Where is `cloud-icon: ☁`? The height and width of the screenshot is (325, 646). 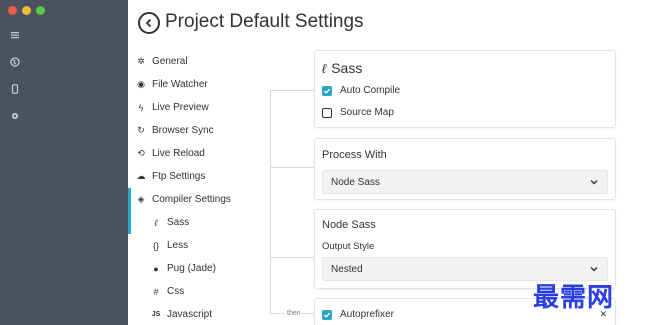
cloud-icon: ☁ is located at coordinates (141, 176).